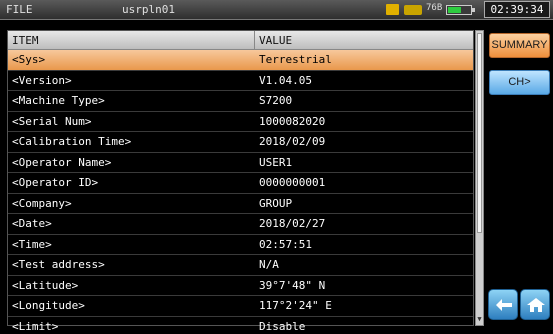 The image size is (553, 334). I want to click on row-value: 117°2'24" E, so click(295, 305).